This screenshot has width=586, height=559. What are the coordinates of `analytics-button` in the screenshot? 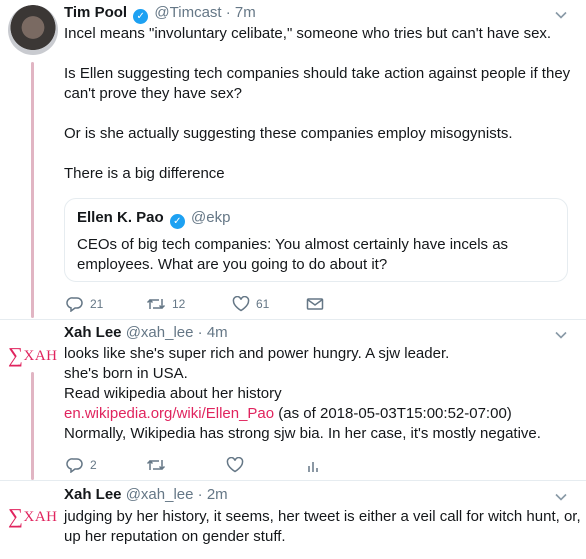 It's located at (313, 465).